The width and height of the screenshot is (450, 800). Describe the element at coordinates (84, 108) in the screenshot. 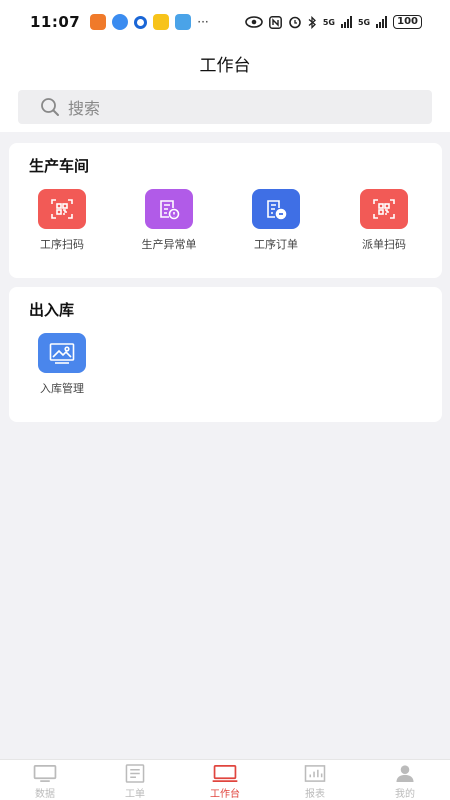

I see `search-placeholder: 搜索` at that location.